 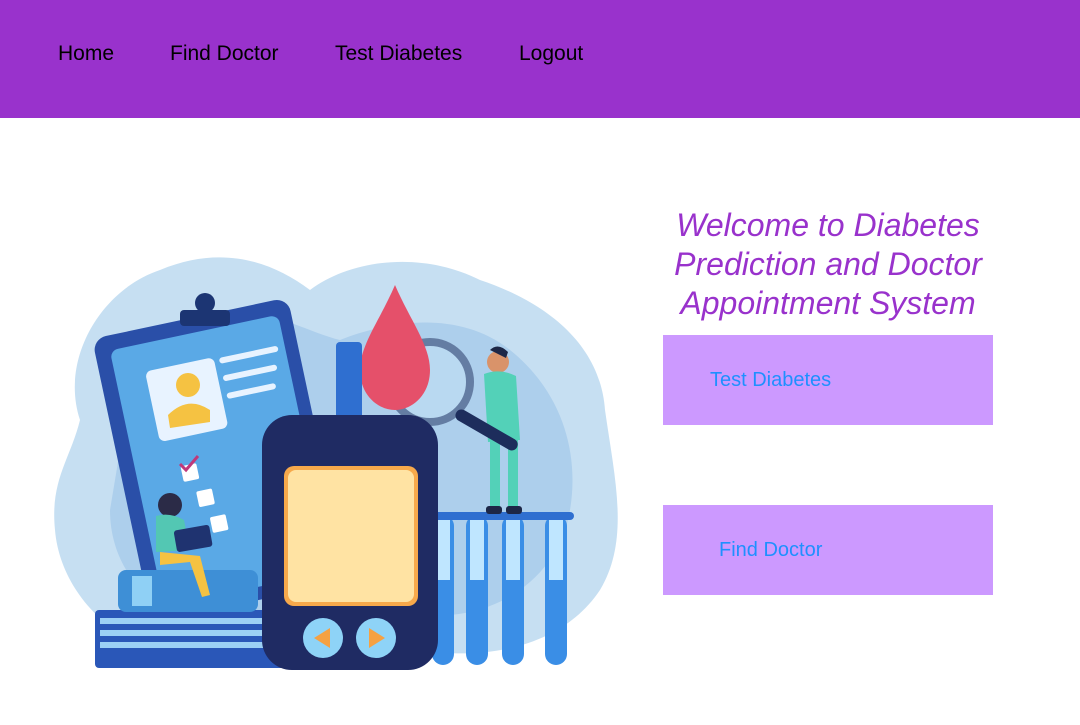 I want to click on nav-find-doctor-link: Find Doctor, so click(x=224, y=54).